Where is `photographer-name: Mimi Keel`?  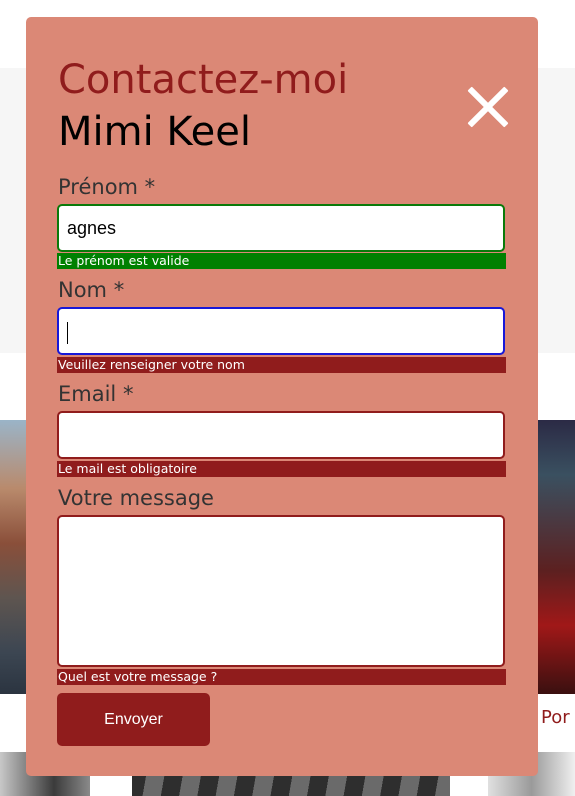 photographer-name: Mimi Keel is located at coordinates (154, 132).